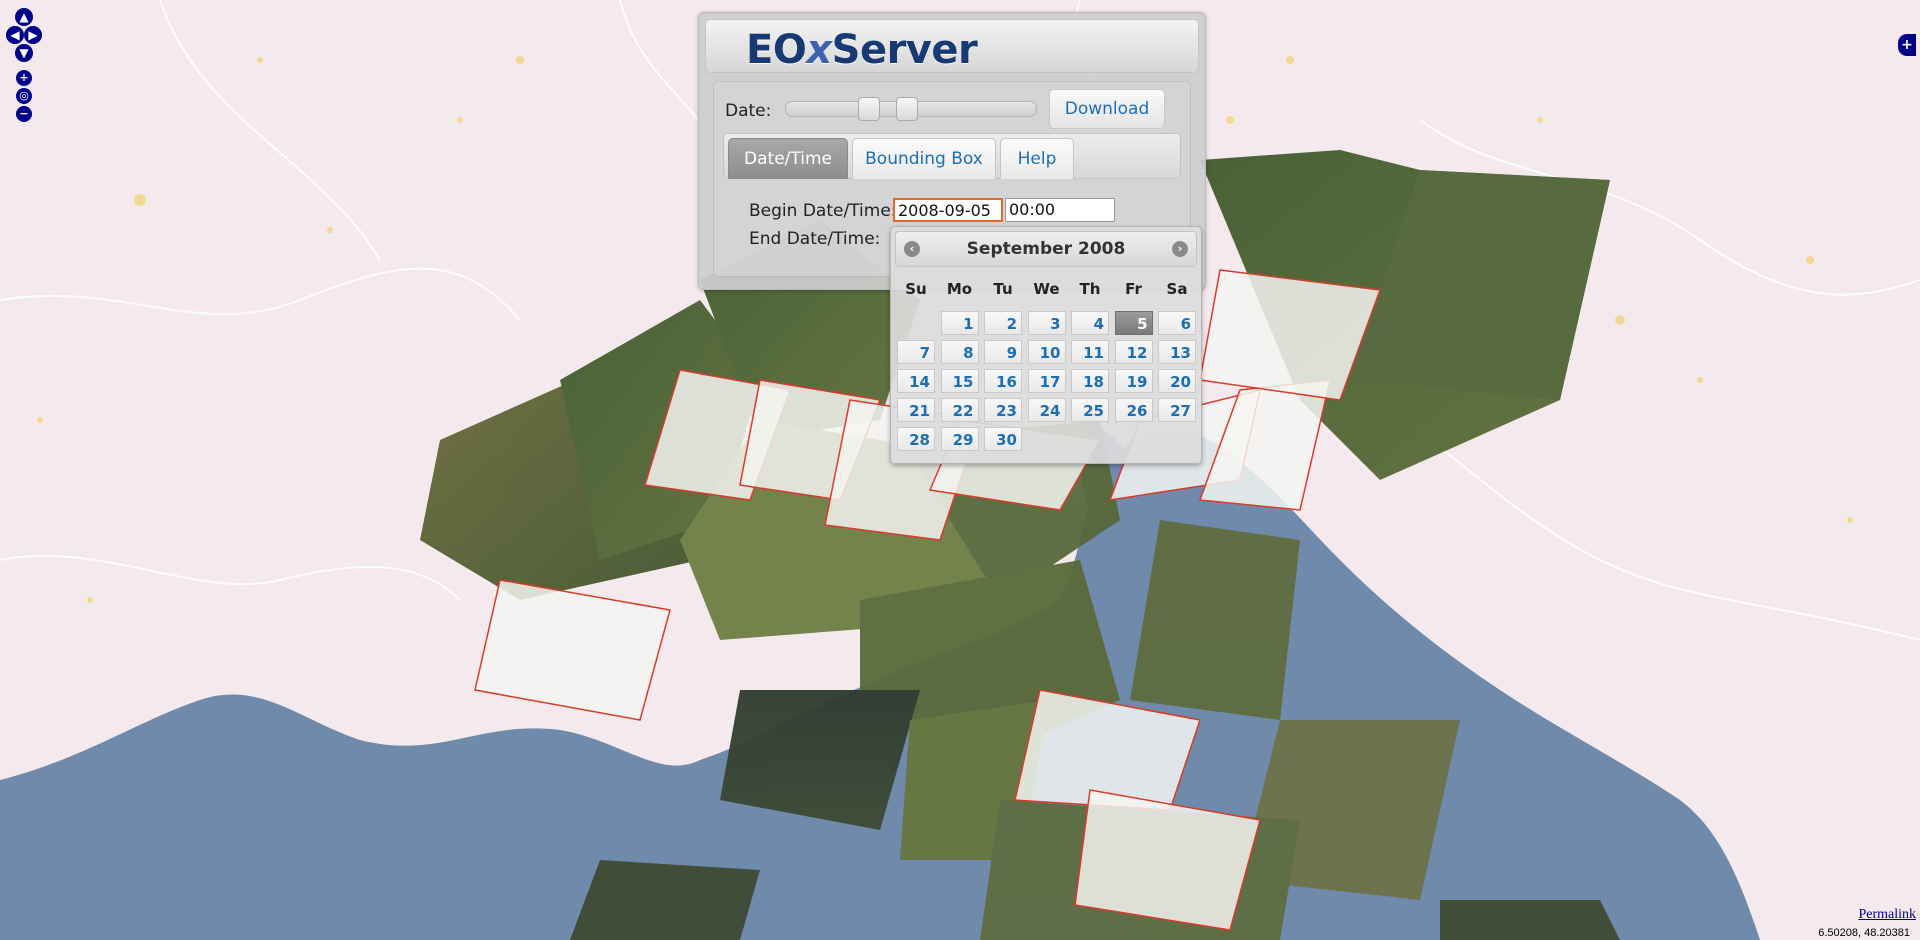 Image resolution: width=1920 pixels, height=940 pixels. I want to click on tab-help: Help, so click(1037, 158).